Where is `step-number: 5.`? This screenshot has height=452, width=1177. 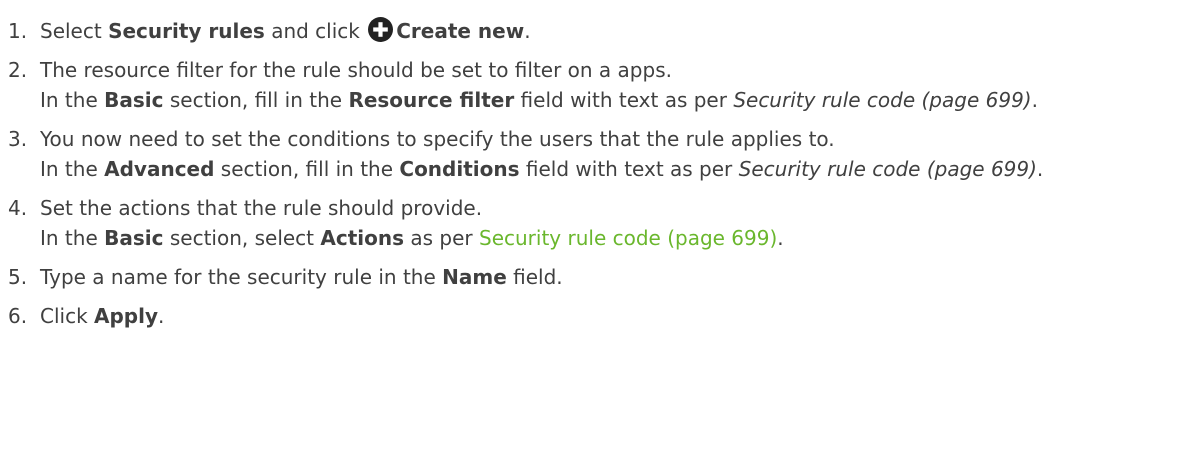 step-number: 5. is located at coordinates (18, 277).